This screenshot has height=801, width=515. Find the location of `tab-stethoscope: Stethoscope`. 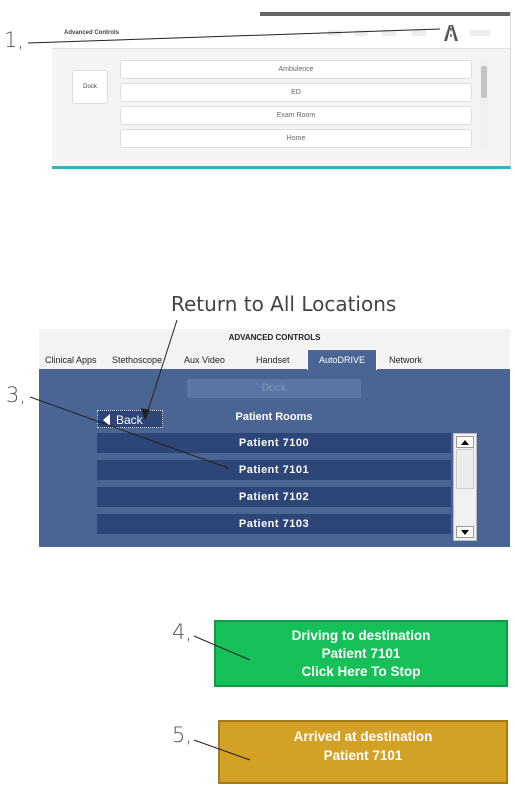

tab-stethoscope: Stethoscope is located at coordinates (137, 360).